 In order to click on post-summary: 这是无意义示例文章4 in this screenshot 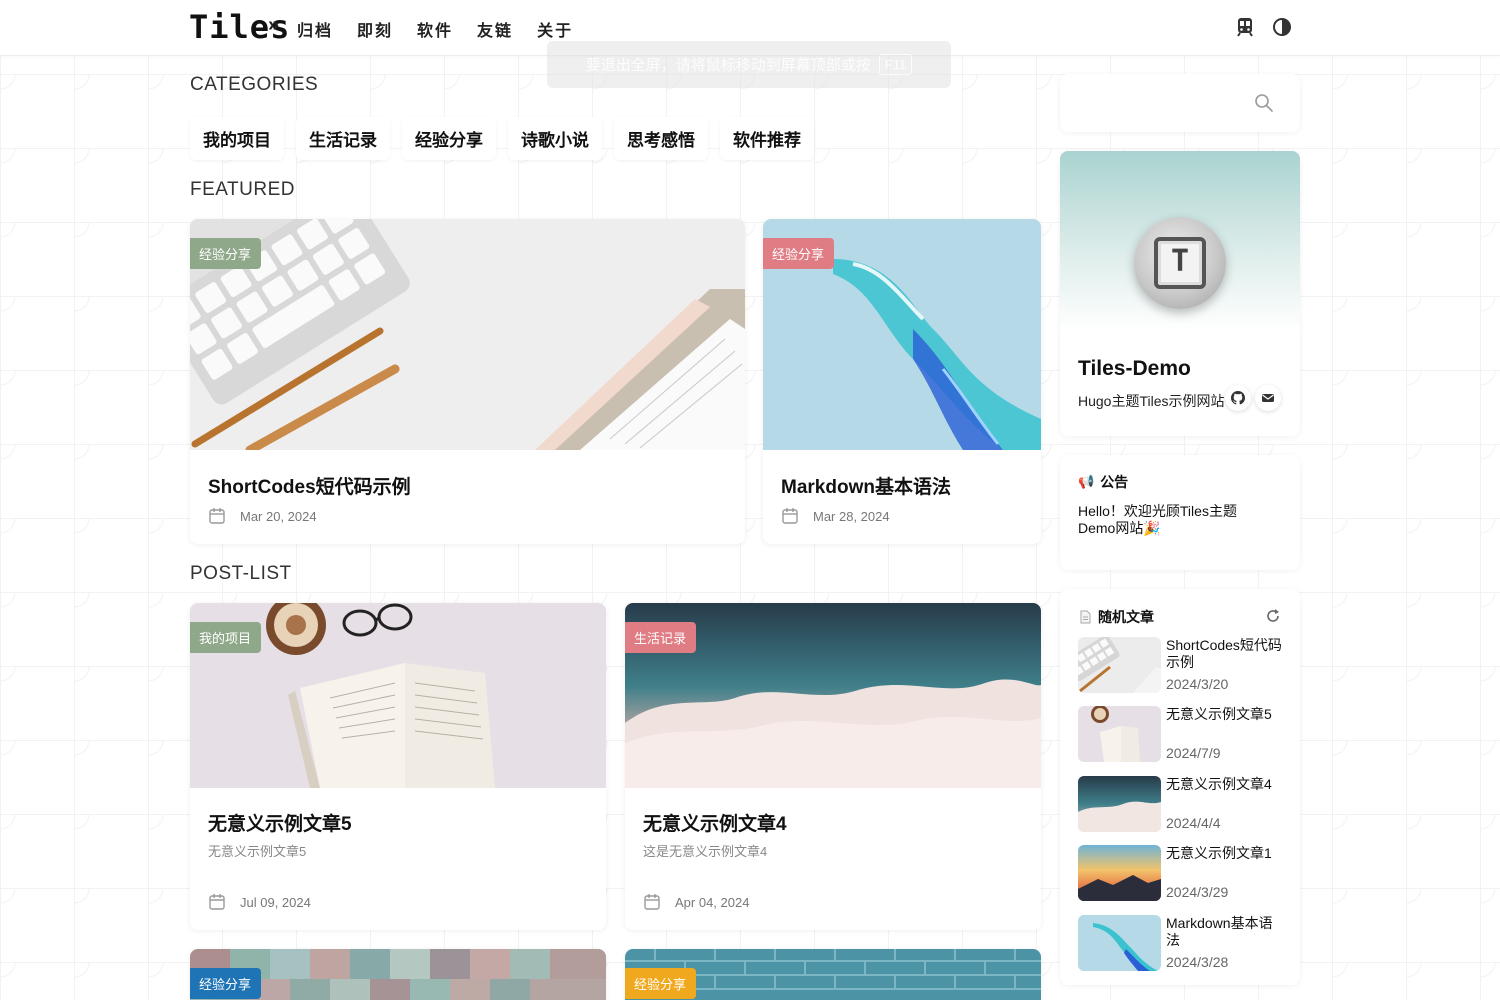, I will do `click(705, 851)`.